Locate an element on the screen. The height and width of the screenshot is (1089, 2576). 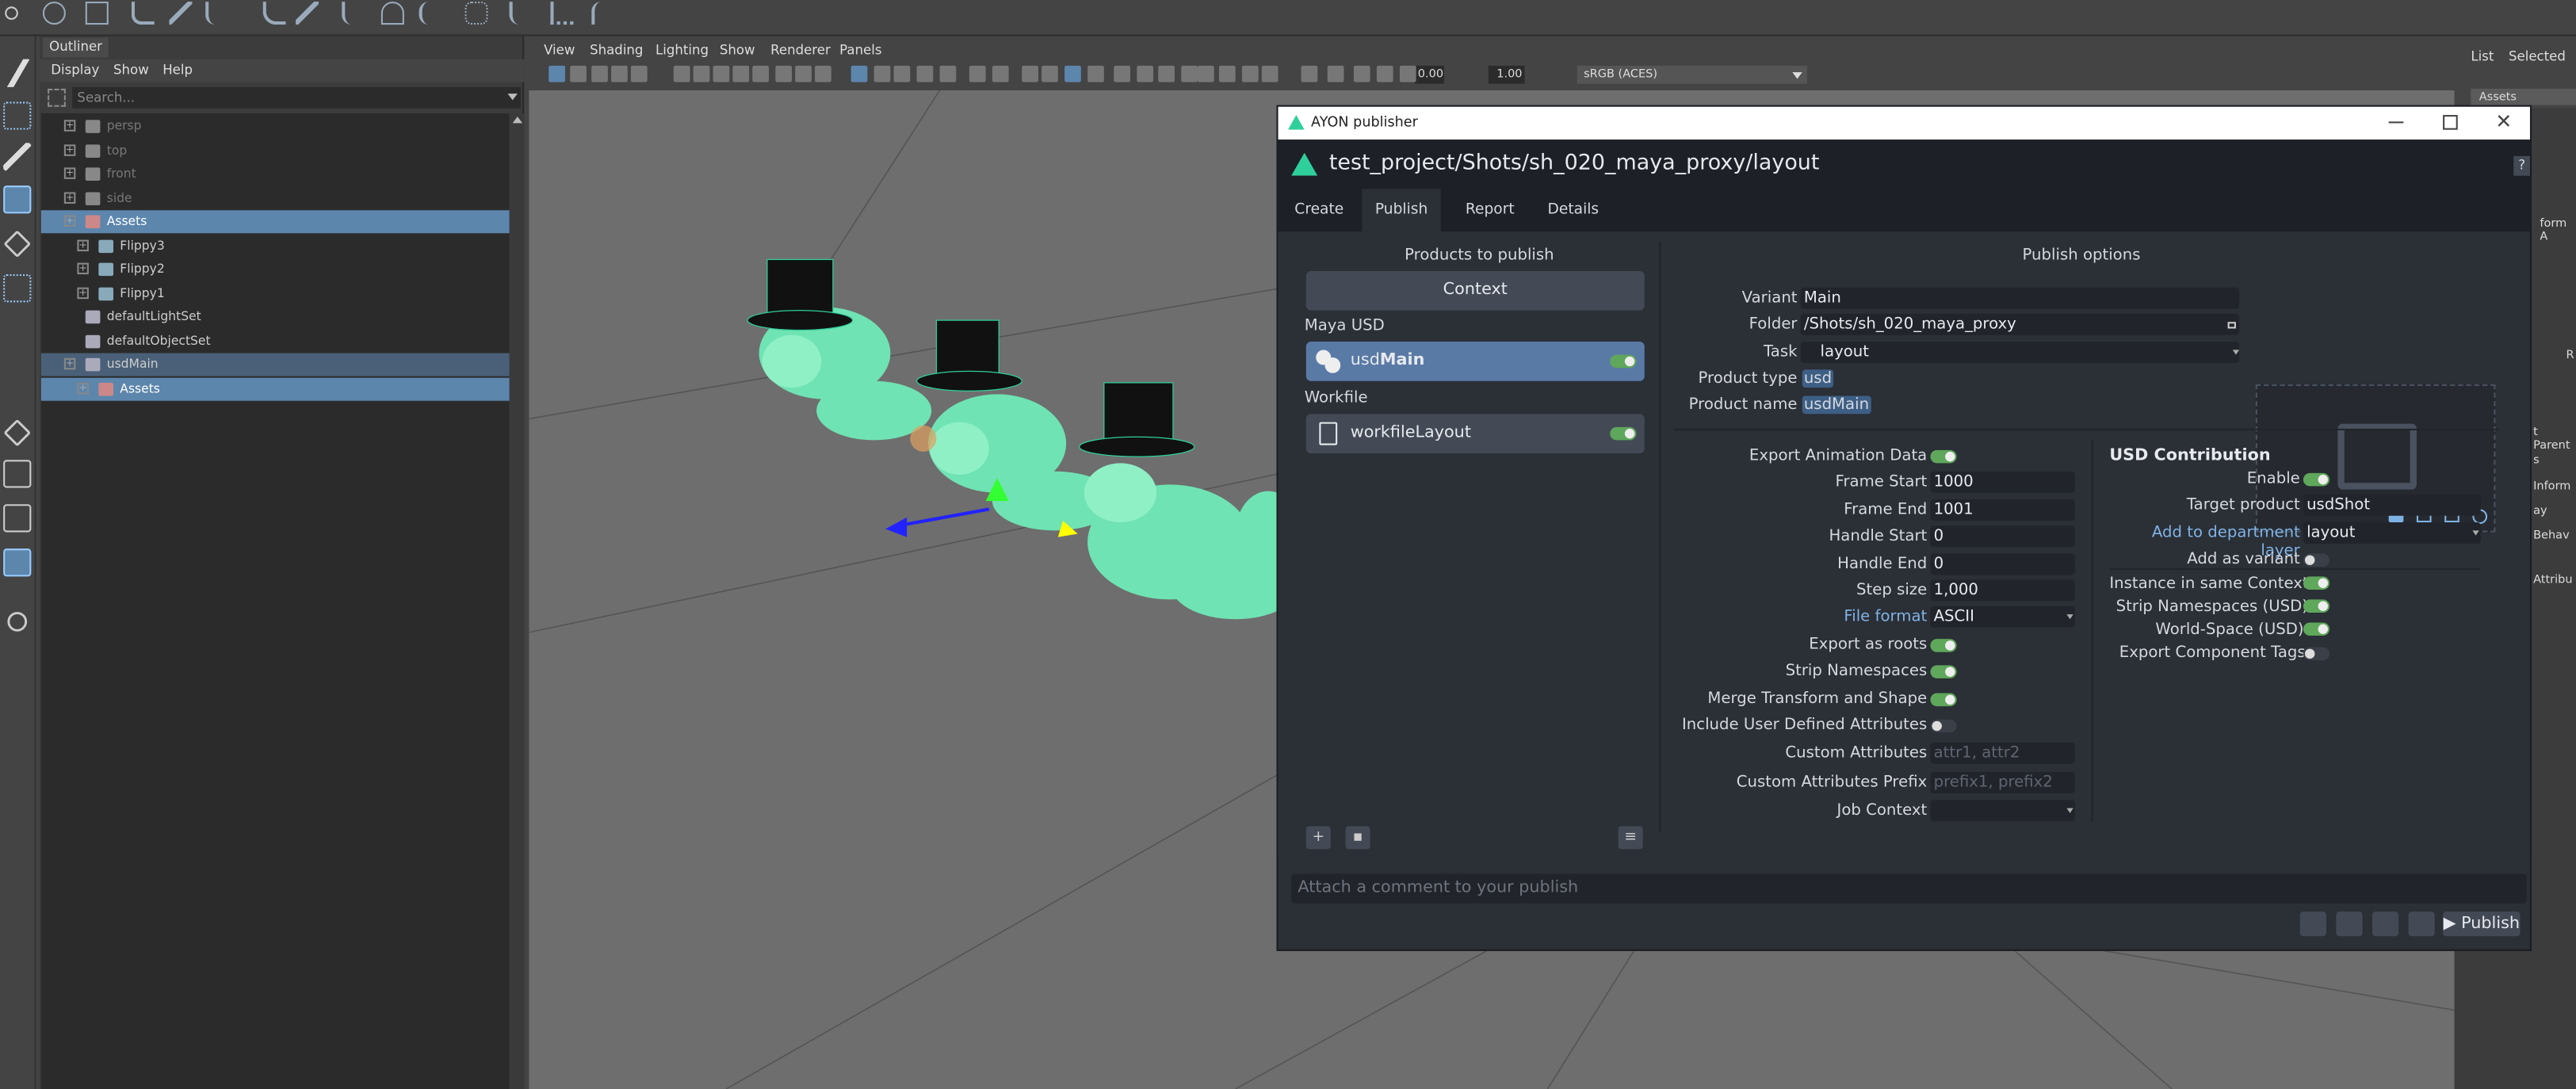
tab-list: List is located at coordinates (2482, 57).